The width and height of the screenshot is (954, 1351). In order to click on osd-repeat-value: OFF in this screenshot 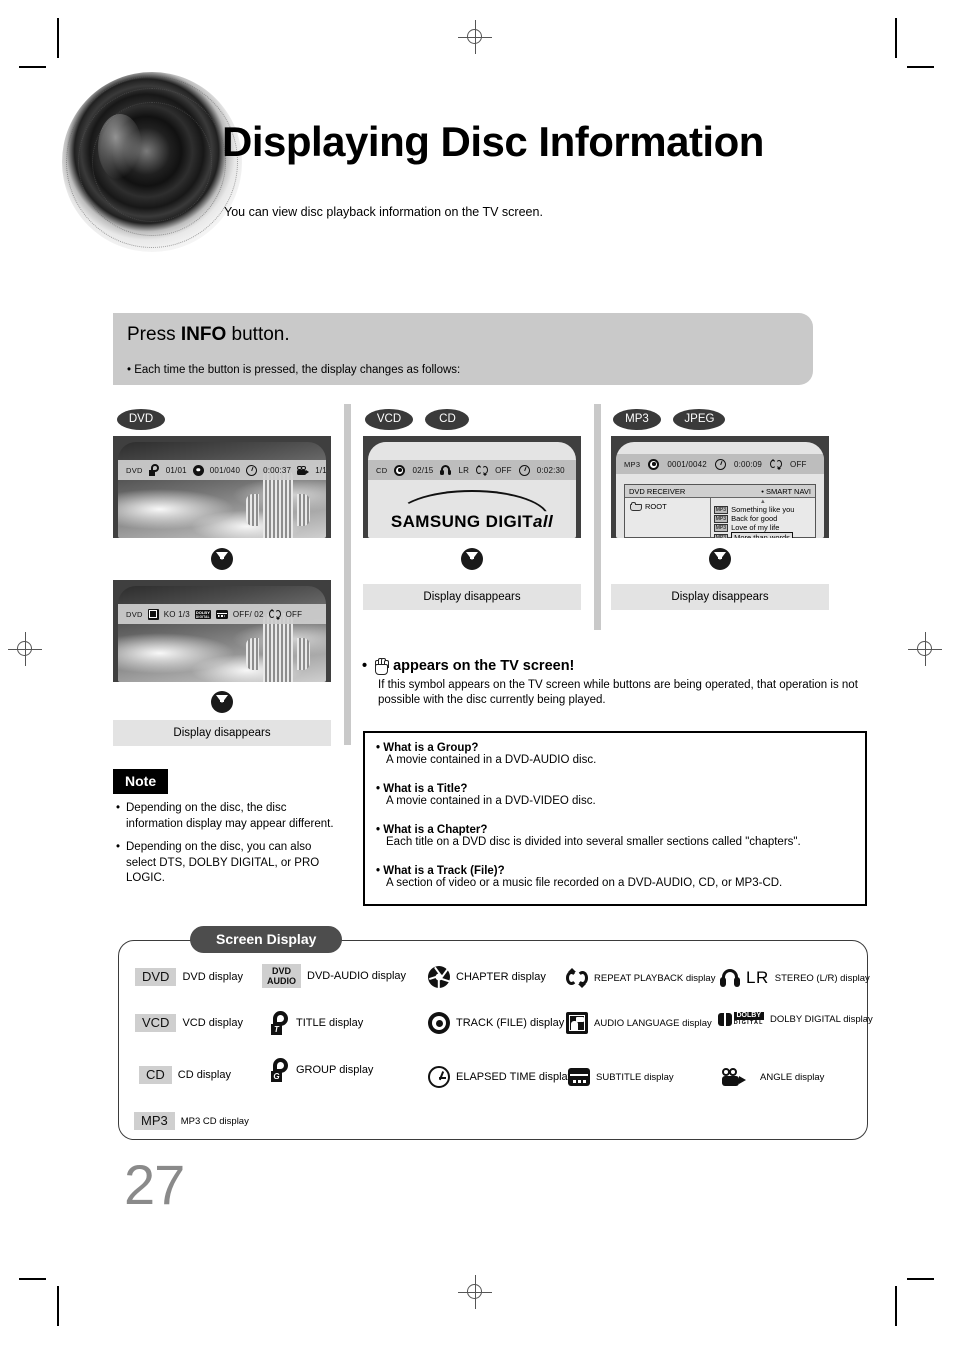, I will do `click(503, 470)`.